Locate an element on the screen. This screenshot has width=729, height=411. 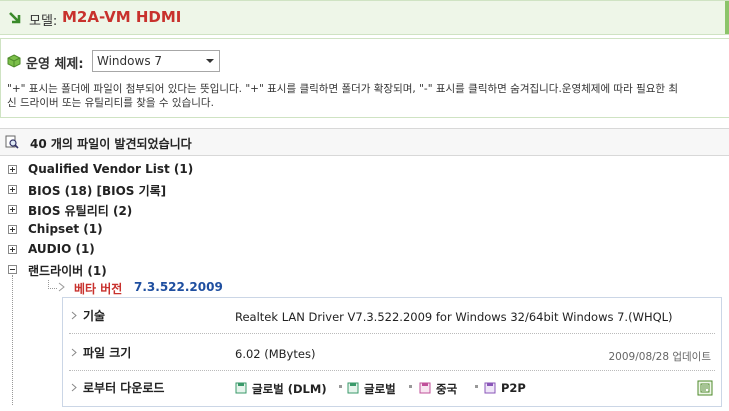
beta-version: 7.3.522.2009 is located at coordinates (178, 287).